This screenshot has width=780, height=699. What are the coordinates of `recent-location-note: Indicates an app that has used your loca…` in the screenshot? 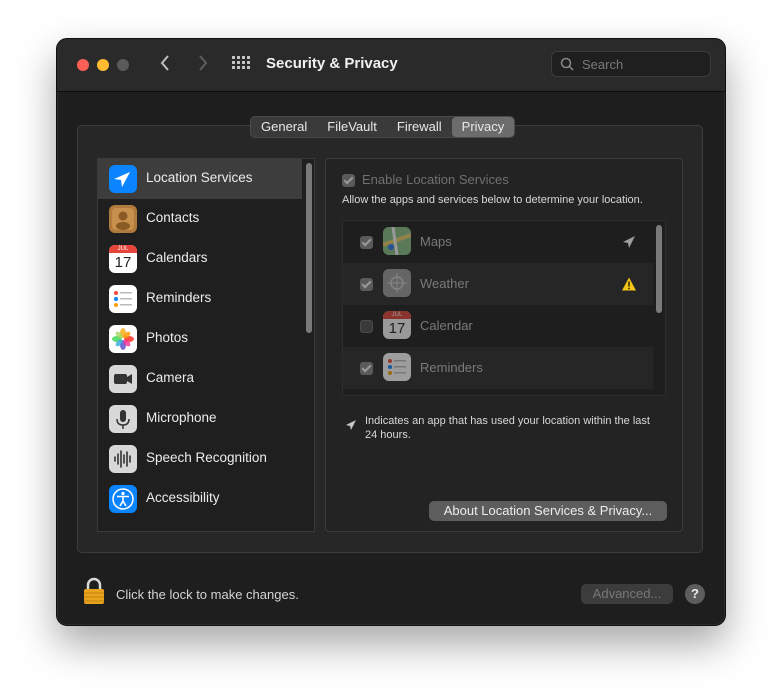 It's located at (507, 428).